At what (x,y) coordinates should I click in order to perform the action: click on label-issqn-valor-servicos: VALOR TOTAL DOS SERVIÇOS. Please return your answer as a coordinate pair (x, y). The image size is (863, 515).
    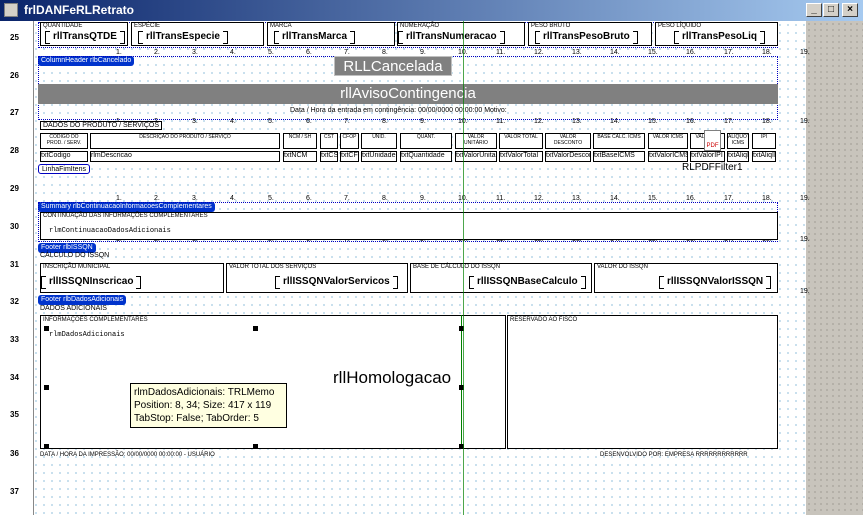
    Looking at the image, I should click on (273, 267).